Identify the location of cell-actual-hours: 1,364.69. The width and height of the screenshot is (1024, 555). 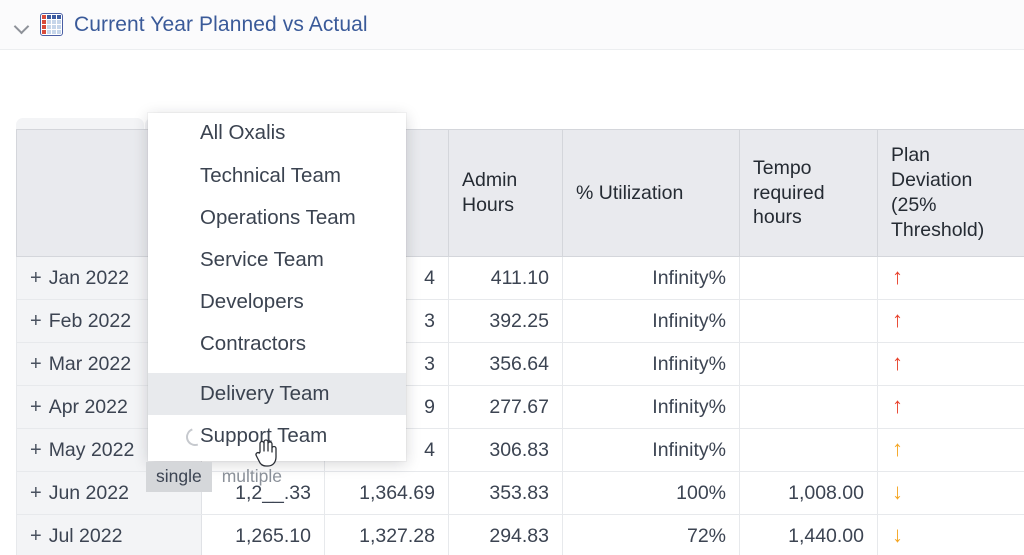
(386, 493).